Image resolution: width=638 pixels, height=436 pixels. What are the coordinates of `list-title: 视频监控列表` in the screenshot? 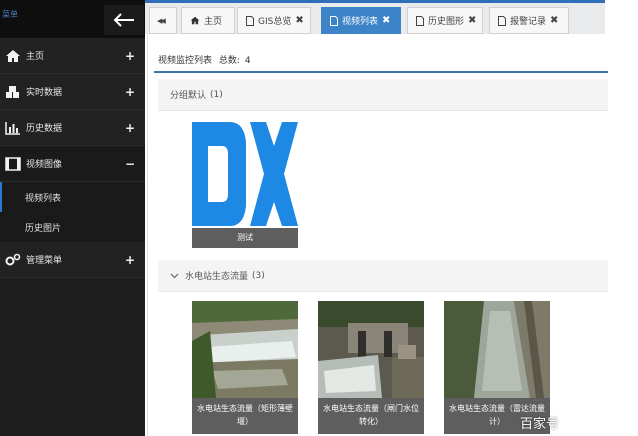 It's located at (185, 61).